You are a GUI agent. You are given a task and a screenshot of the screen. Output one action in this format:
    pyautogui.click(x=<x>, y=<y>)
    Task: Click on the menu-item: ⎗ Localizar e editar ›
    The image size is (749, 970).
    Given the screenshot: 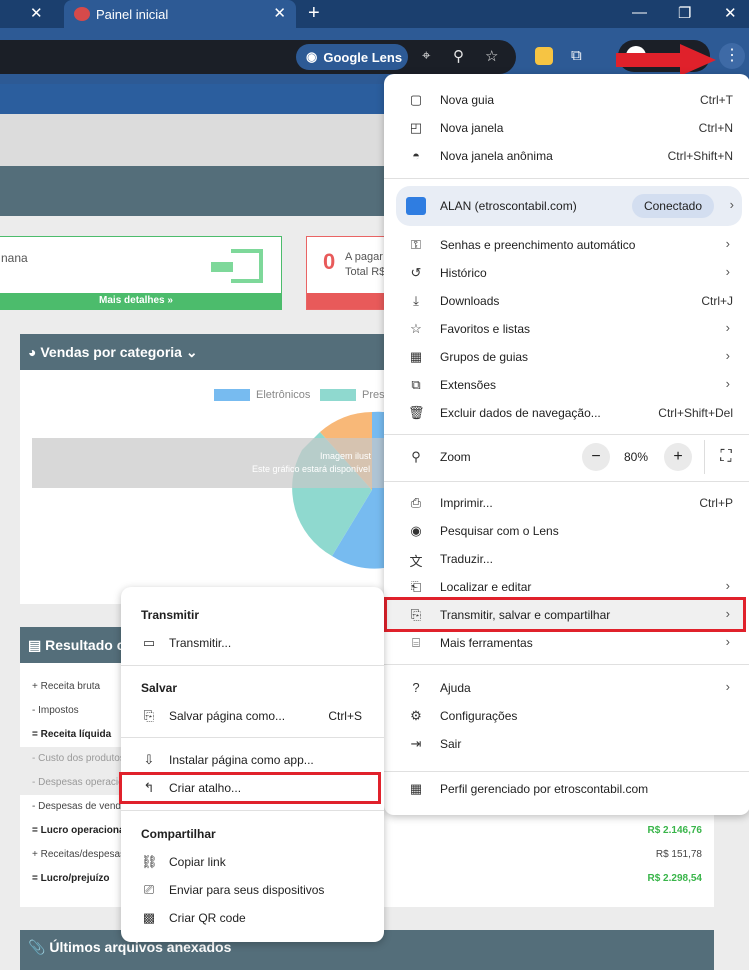 What is the action you would take?
    pyautogui.click(x=566, y=587)
    